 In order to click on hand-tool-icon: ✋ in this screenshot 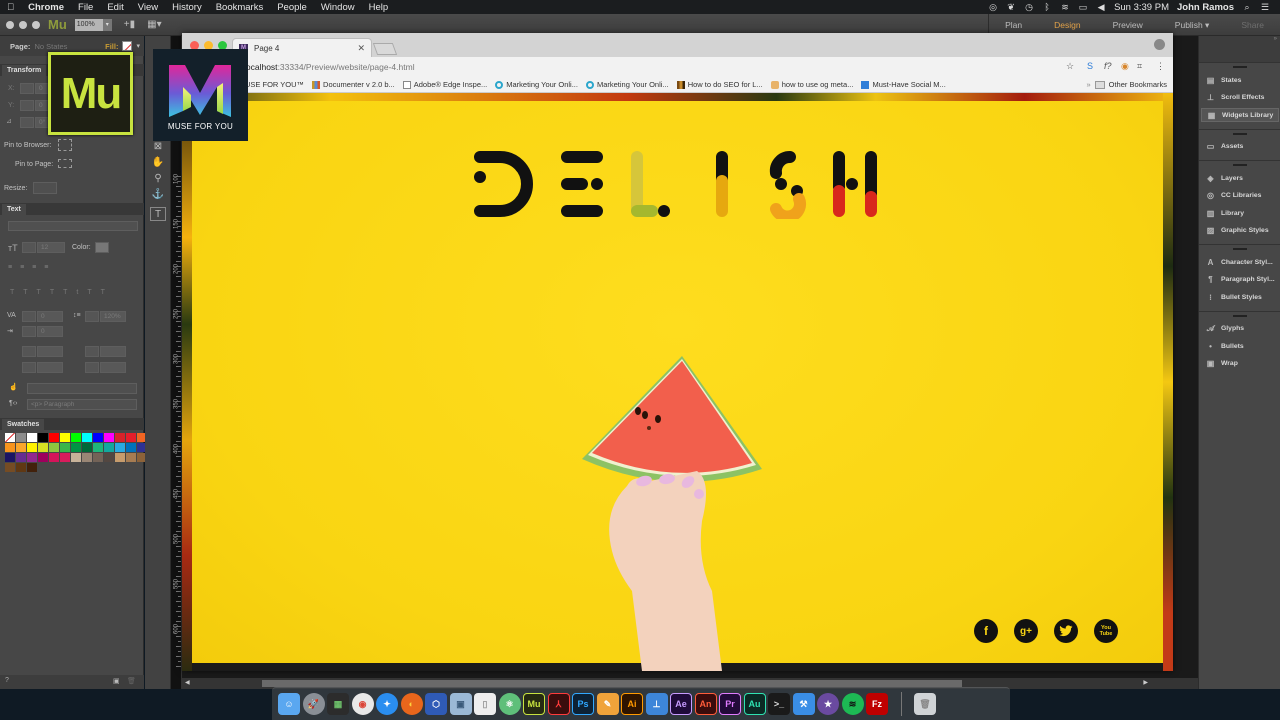, I will do `click(158, 163)`.